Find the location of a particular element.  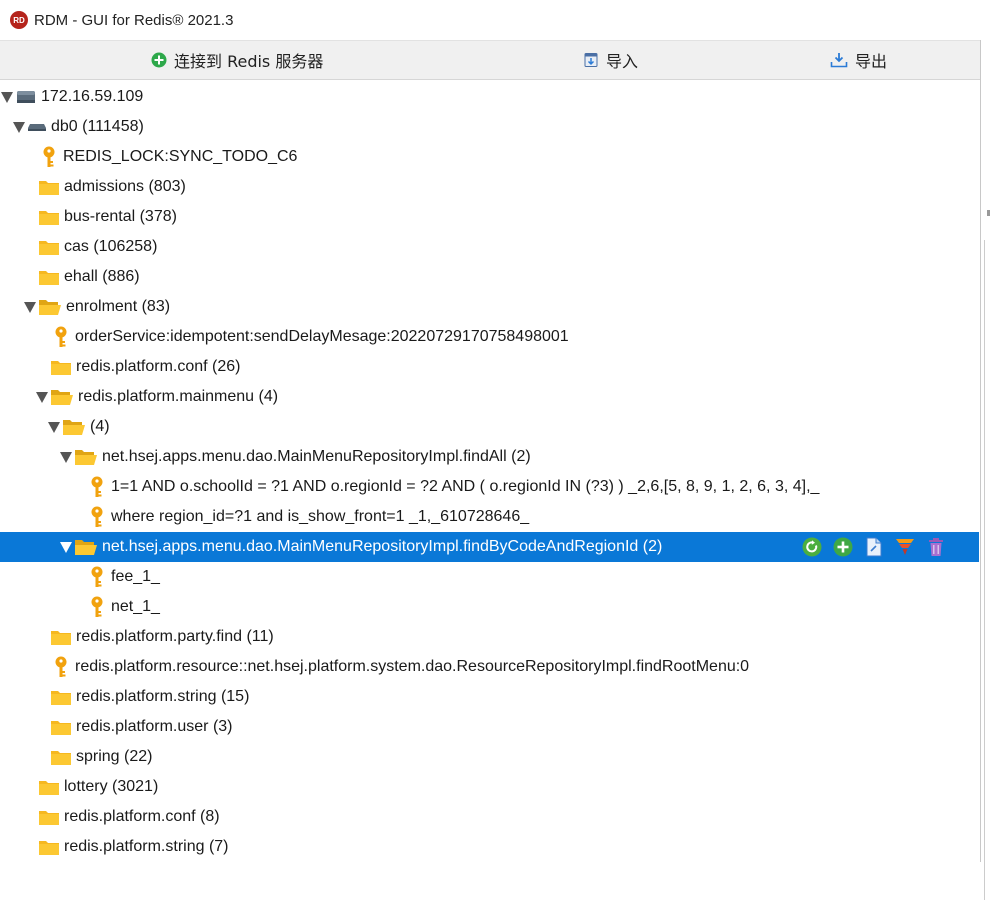

export-button: 导出 is located at coordinates (858, 60).